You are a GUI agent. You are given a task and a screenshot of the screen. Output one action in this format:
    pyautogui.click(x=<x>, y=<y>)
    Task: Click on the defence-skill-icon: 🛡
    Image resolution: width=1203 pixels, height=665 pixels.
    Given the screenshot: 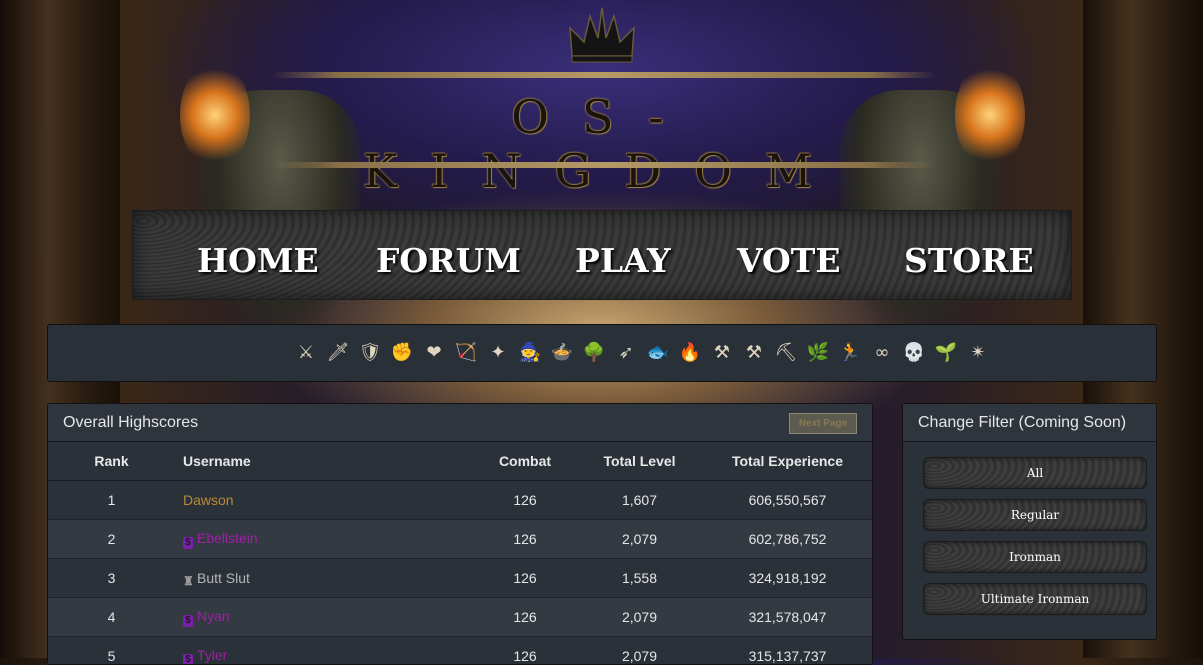 What is the action you would take?
    pyautogui.click(x=370, y=353)
    